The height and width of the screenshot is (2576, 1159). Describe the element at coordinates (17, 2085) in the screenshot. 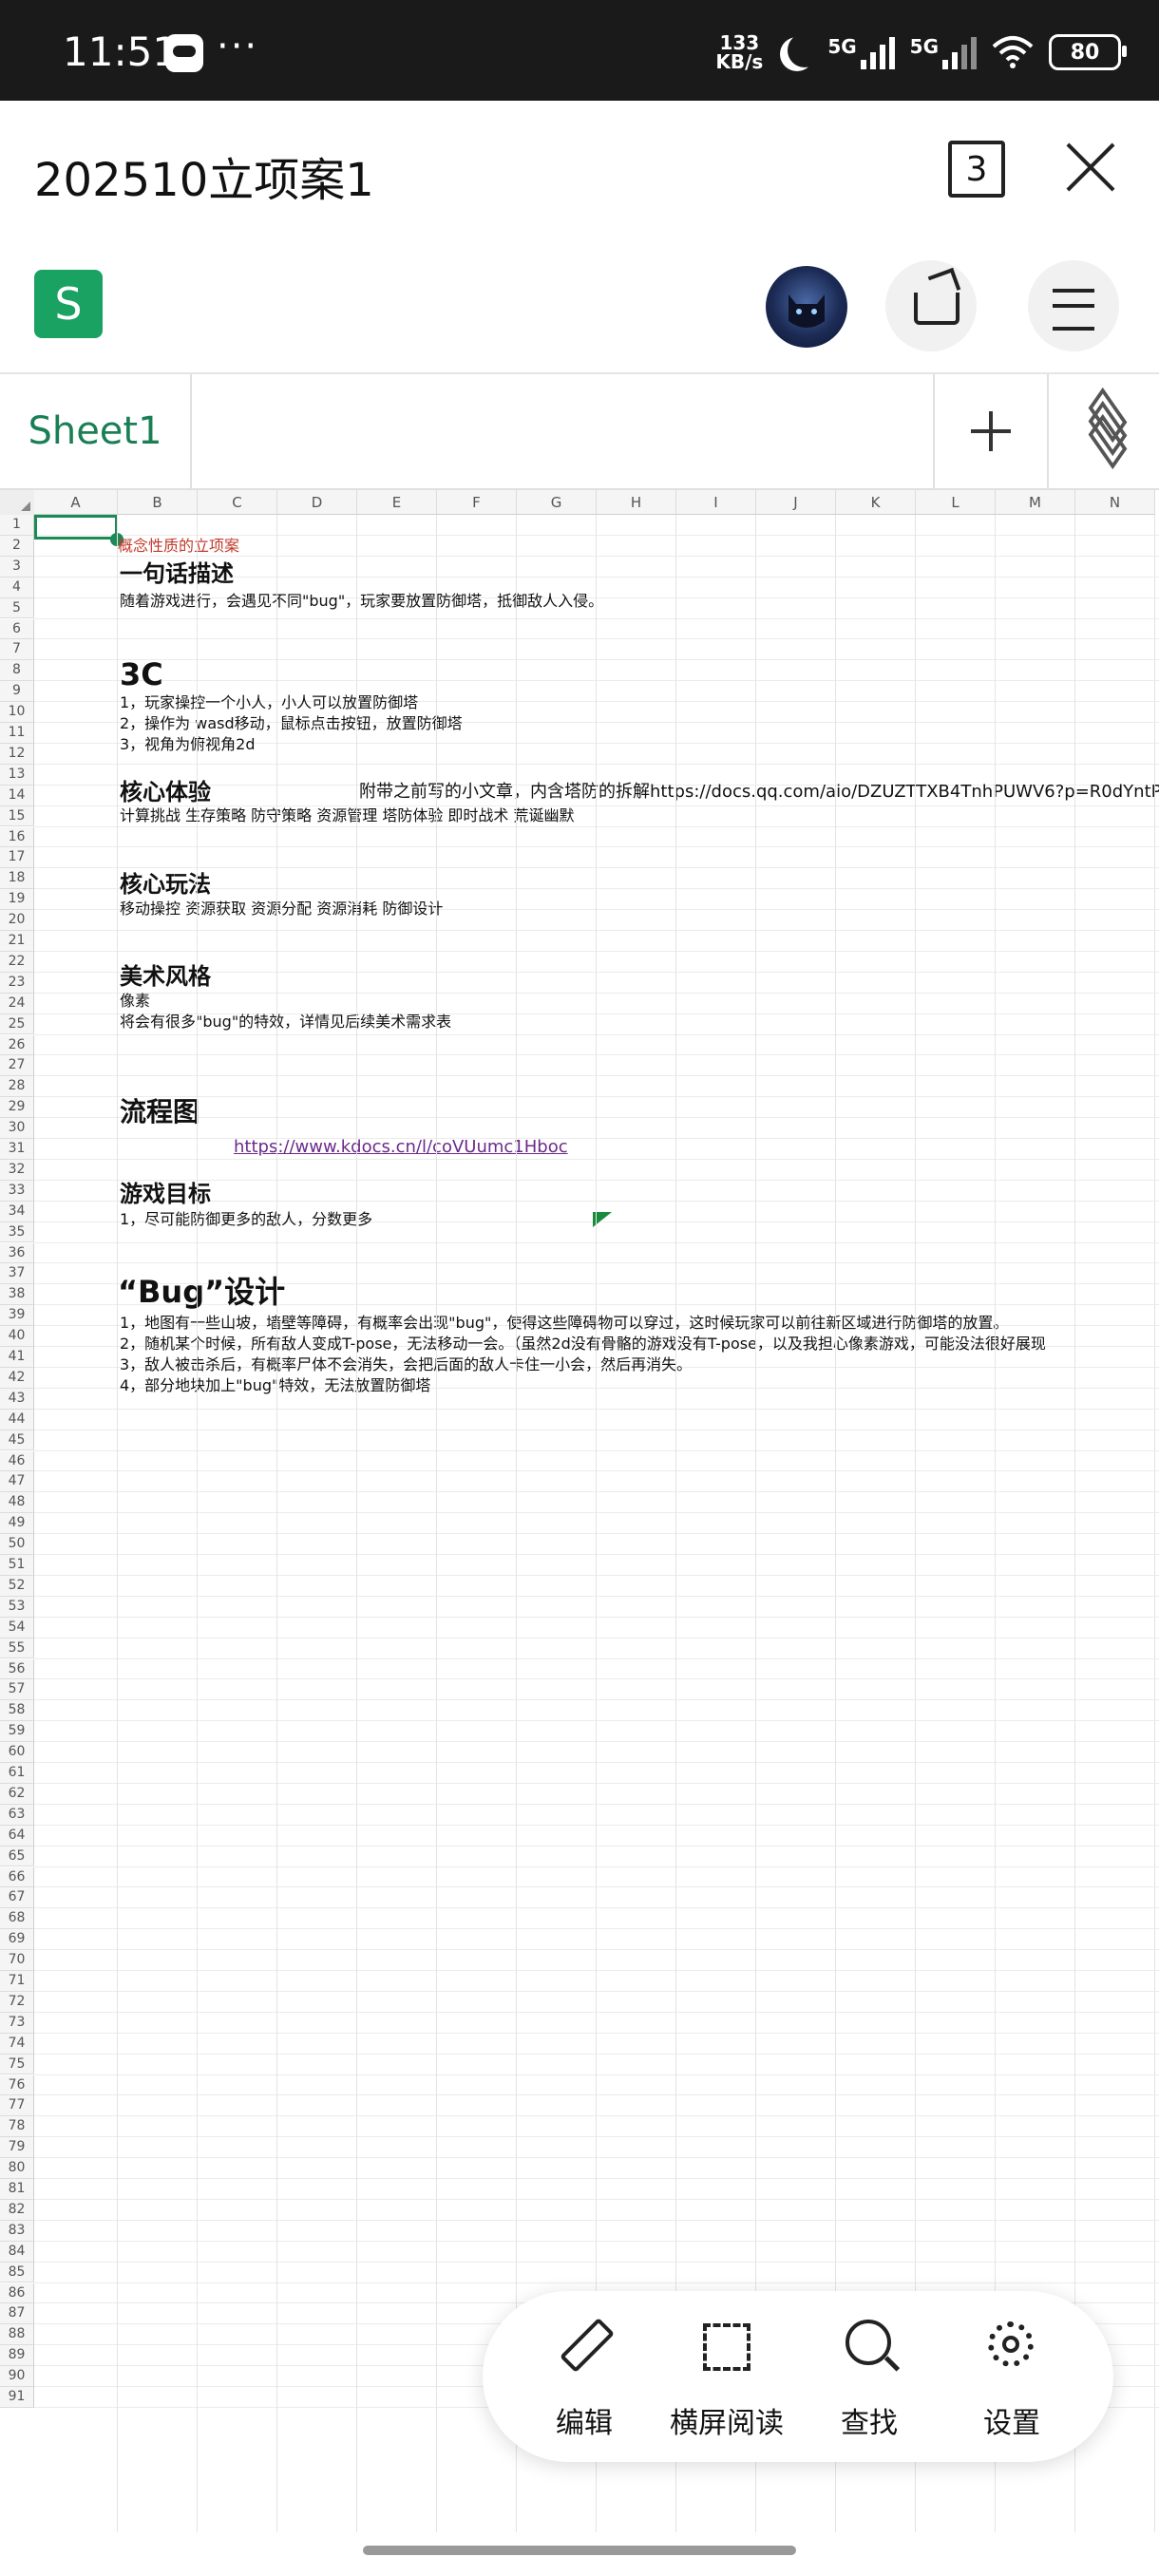

I see `row-header: 76` at that location.